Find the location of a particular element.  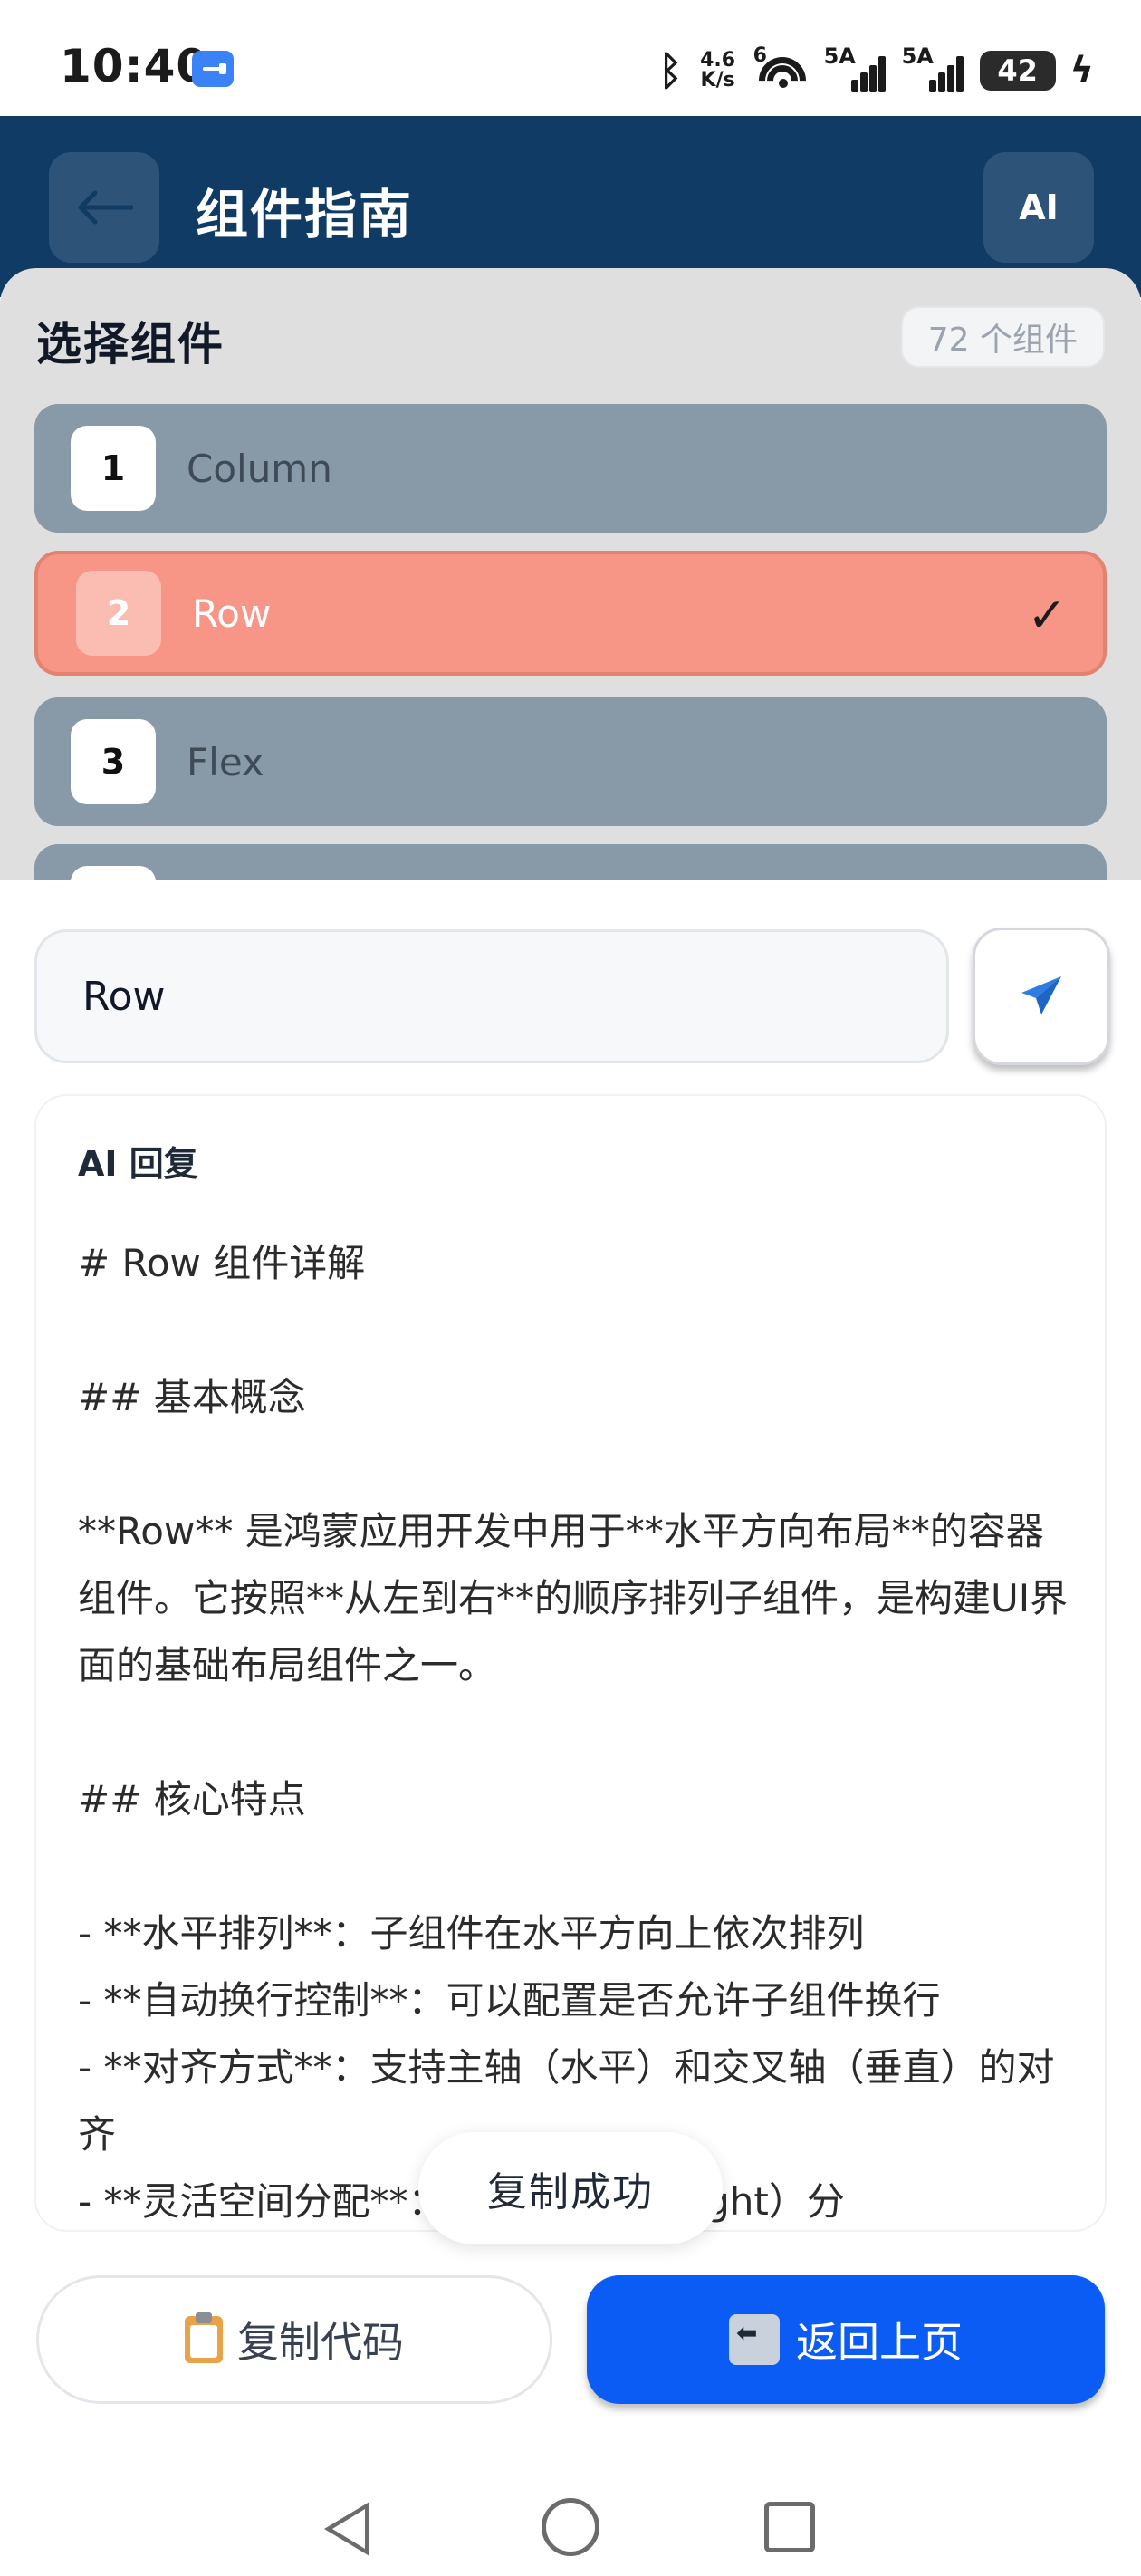

status-icons: ᛒ 4.6 K/s 6 5A 5A 42 ϟ is located at coordinates (876, 78).